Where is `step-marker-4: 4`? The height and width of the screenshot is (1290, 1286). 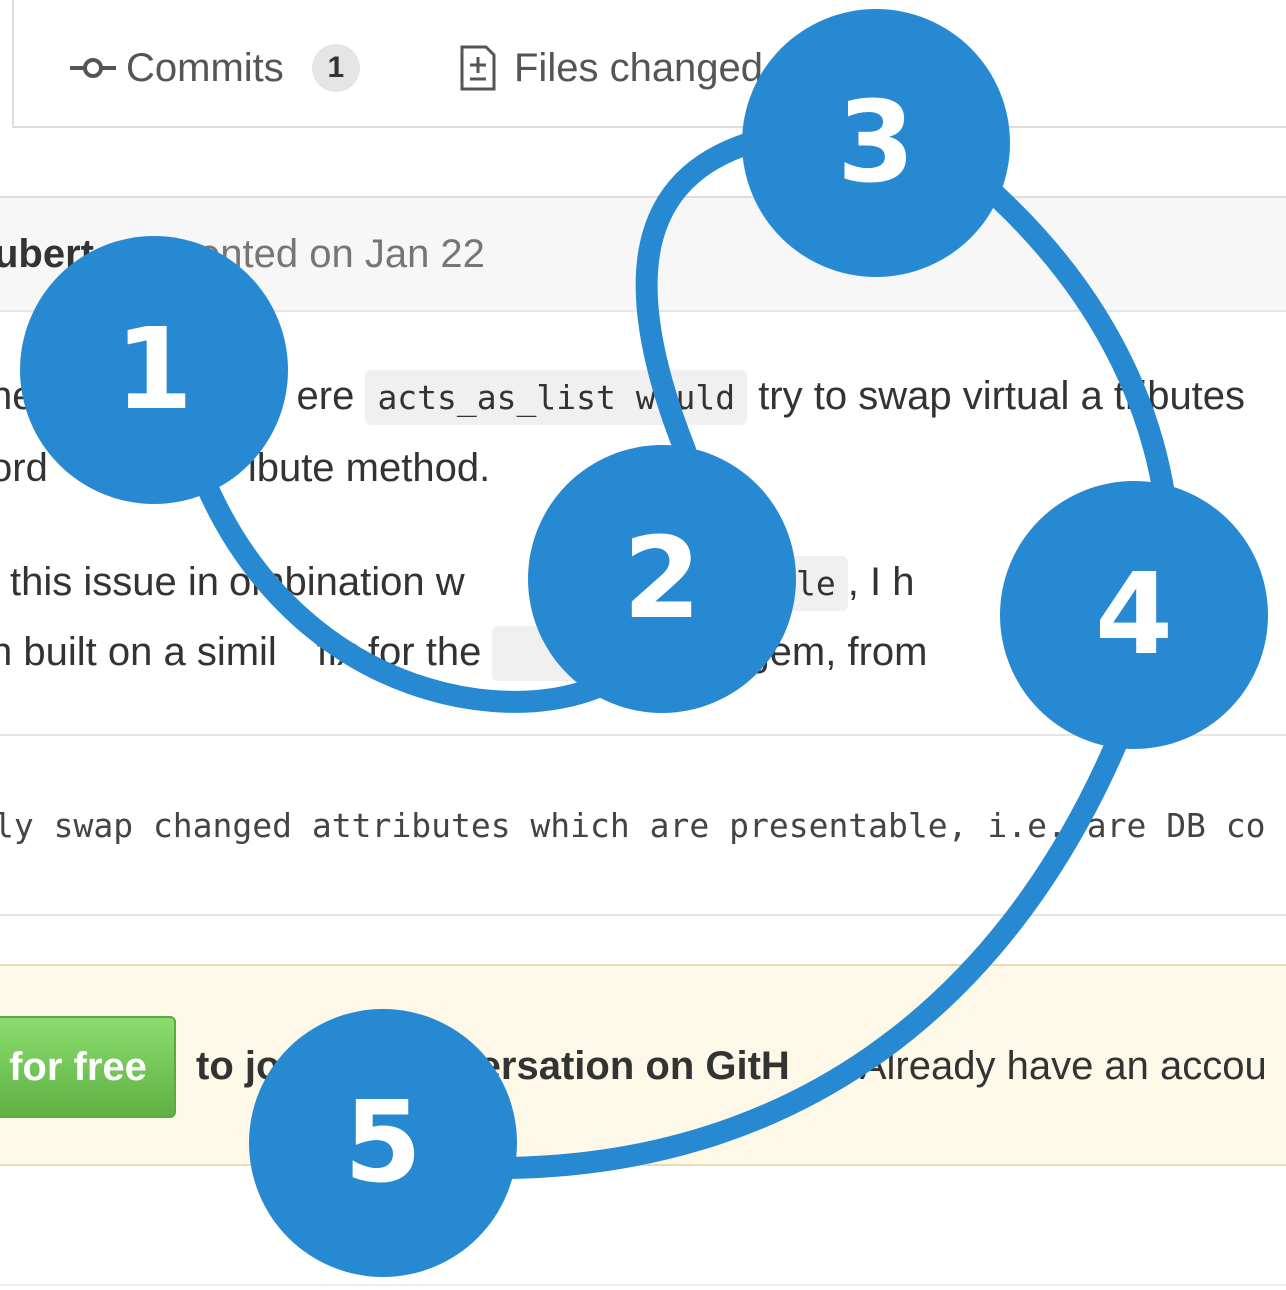
step-marker-4: 4 is located at coordinates (1134, 615).